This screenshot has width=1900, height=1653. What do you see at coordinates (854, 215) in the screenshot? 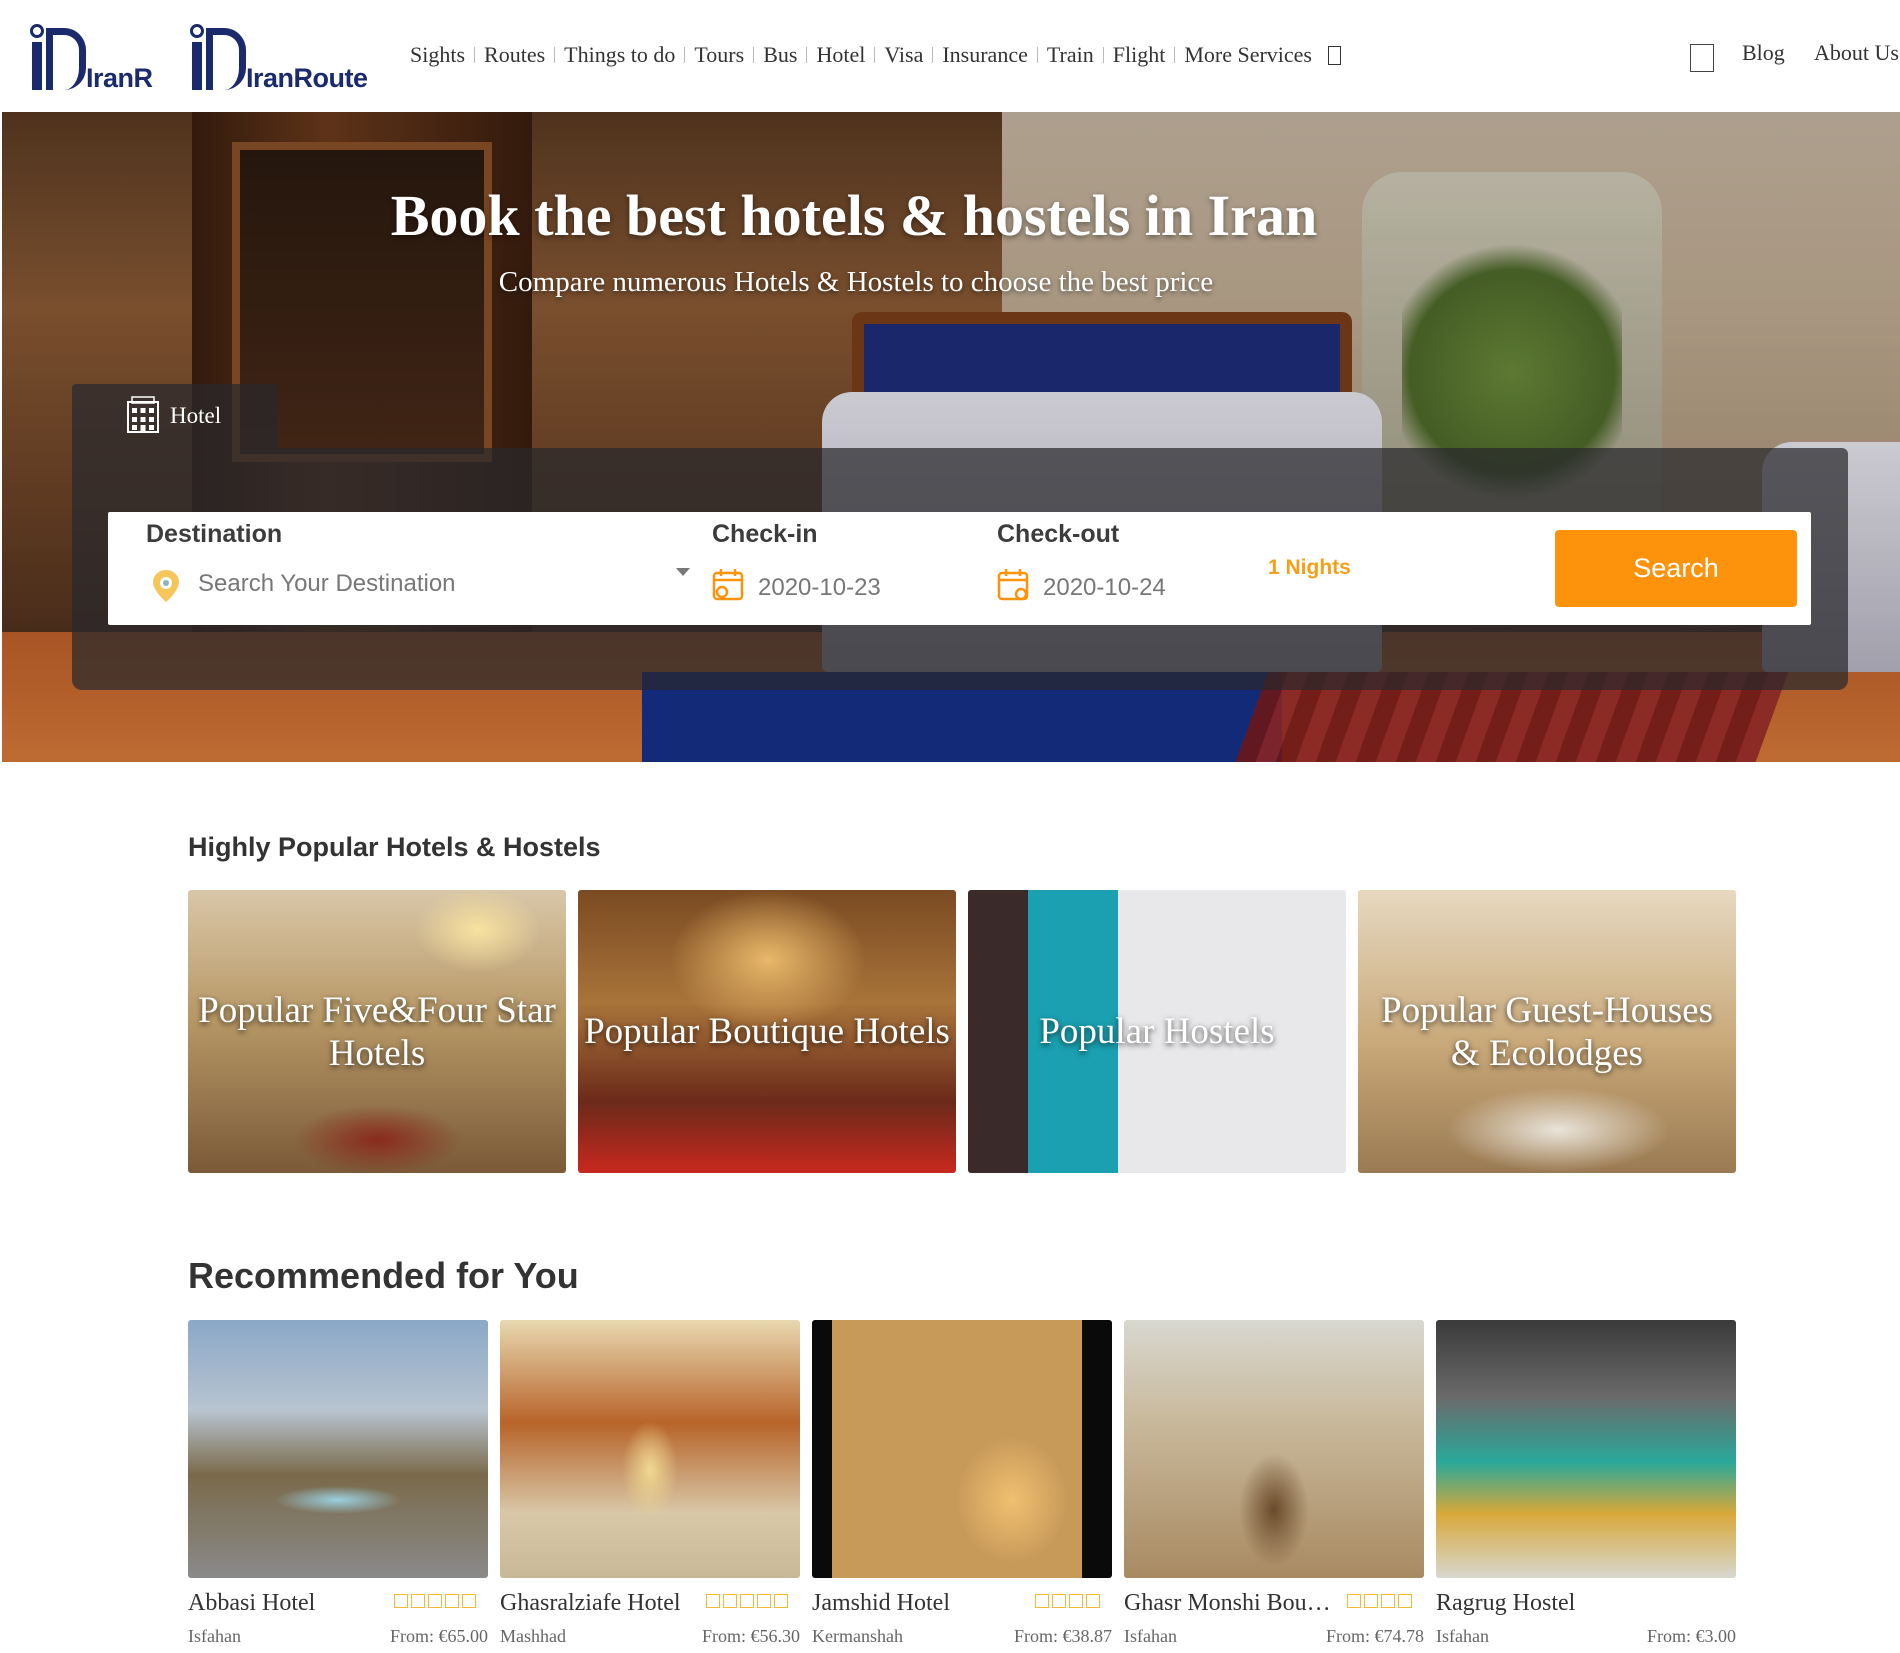
I see `hero-title: Book the best hotels & hostels in Iran` at bounding box center [854, 215].